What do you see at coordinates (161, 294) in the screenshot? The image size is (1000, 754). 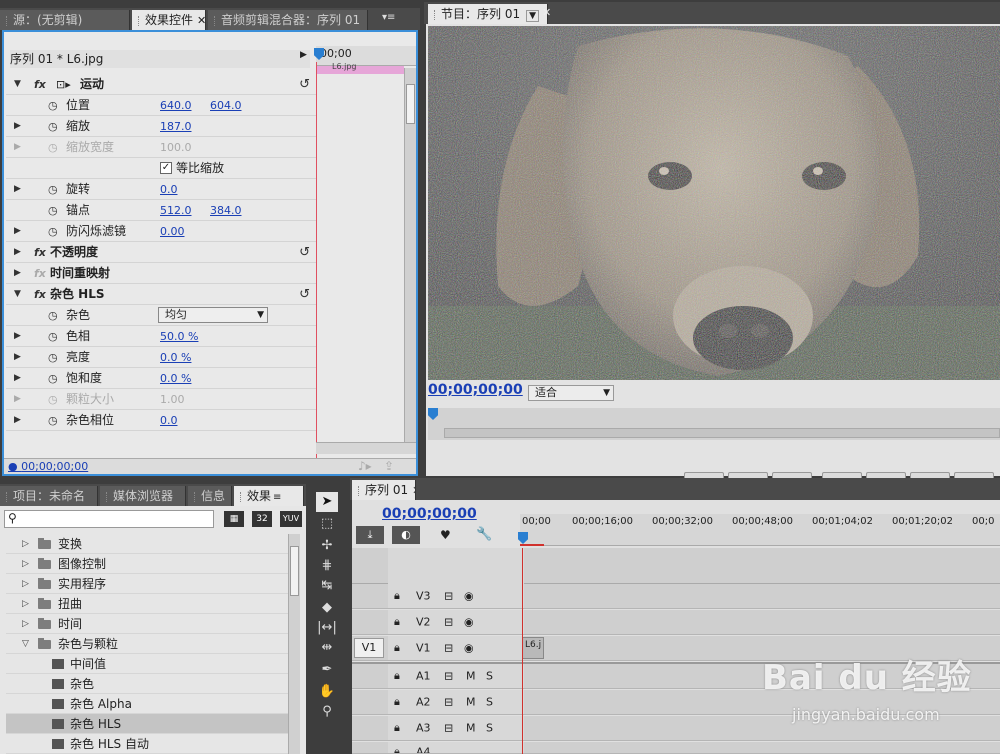 I see `effect-noise-hls: ▼ fx 杂色 HLS ↺` at bounding box center [161, 294].